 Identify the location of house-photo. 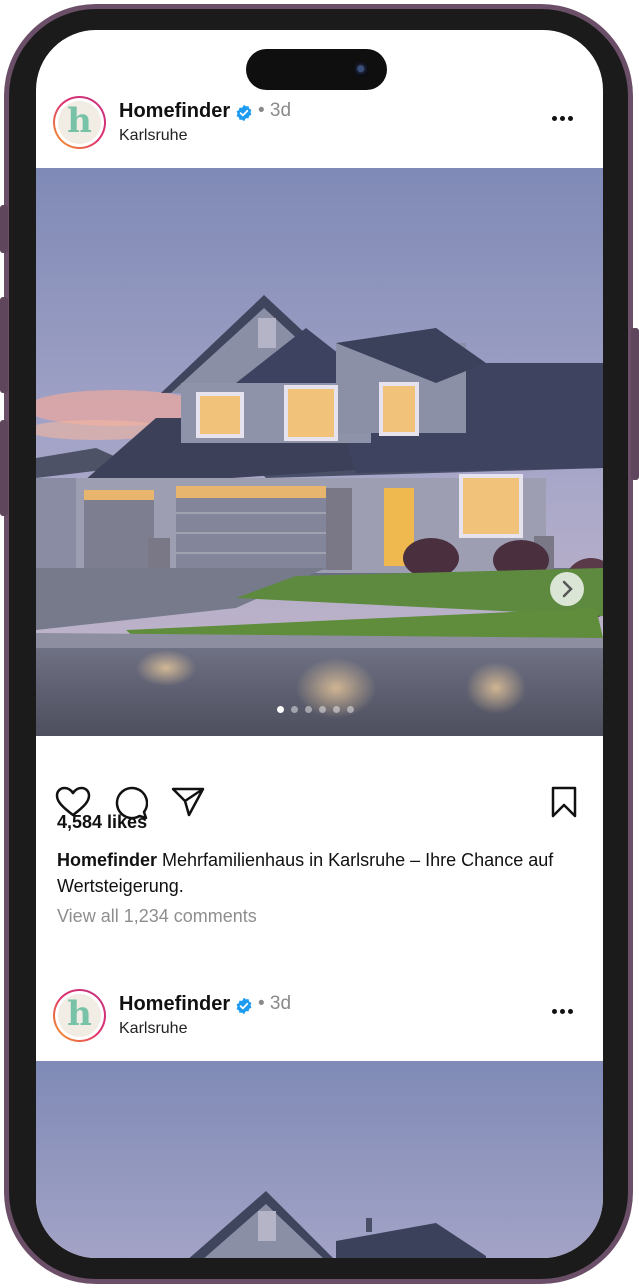
(319, 1159).